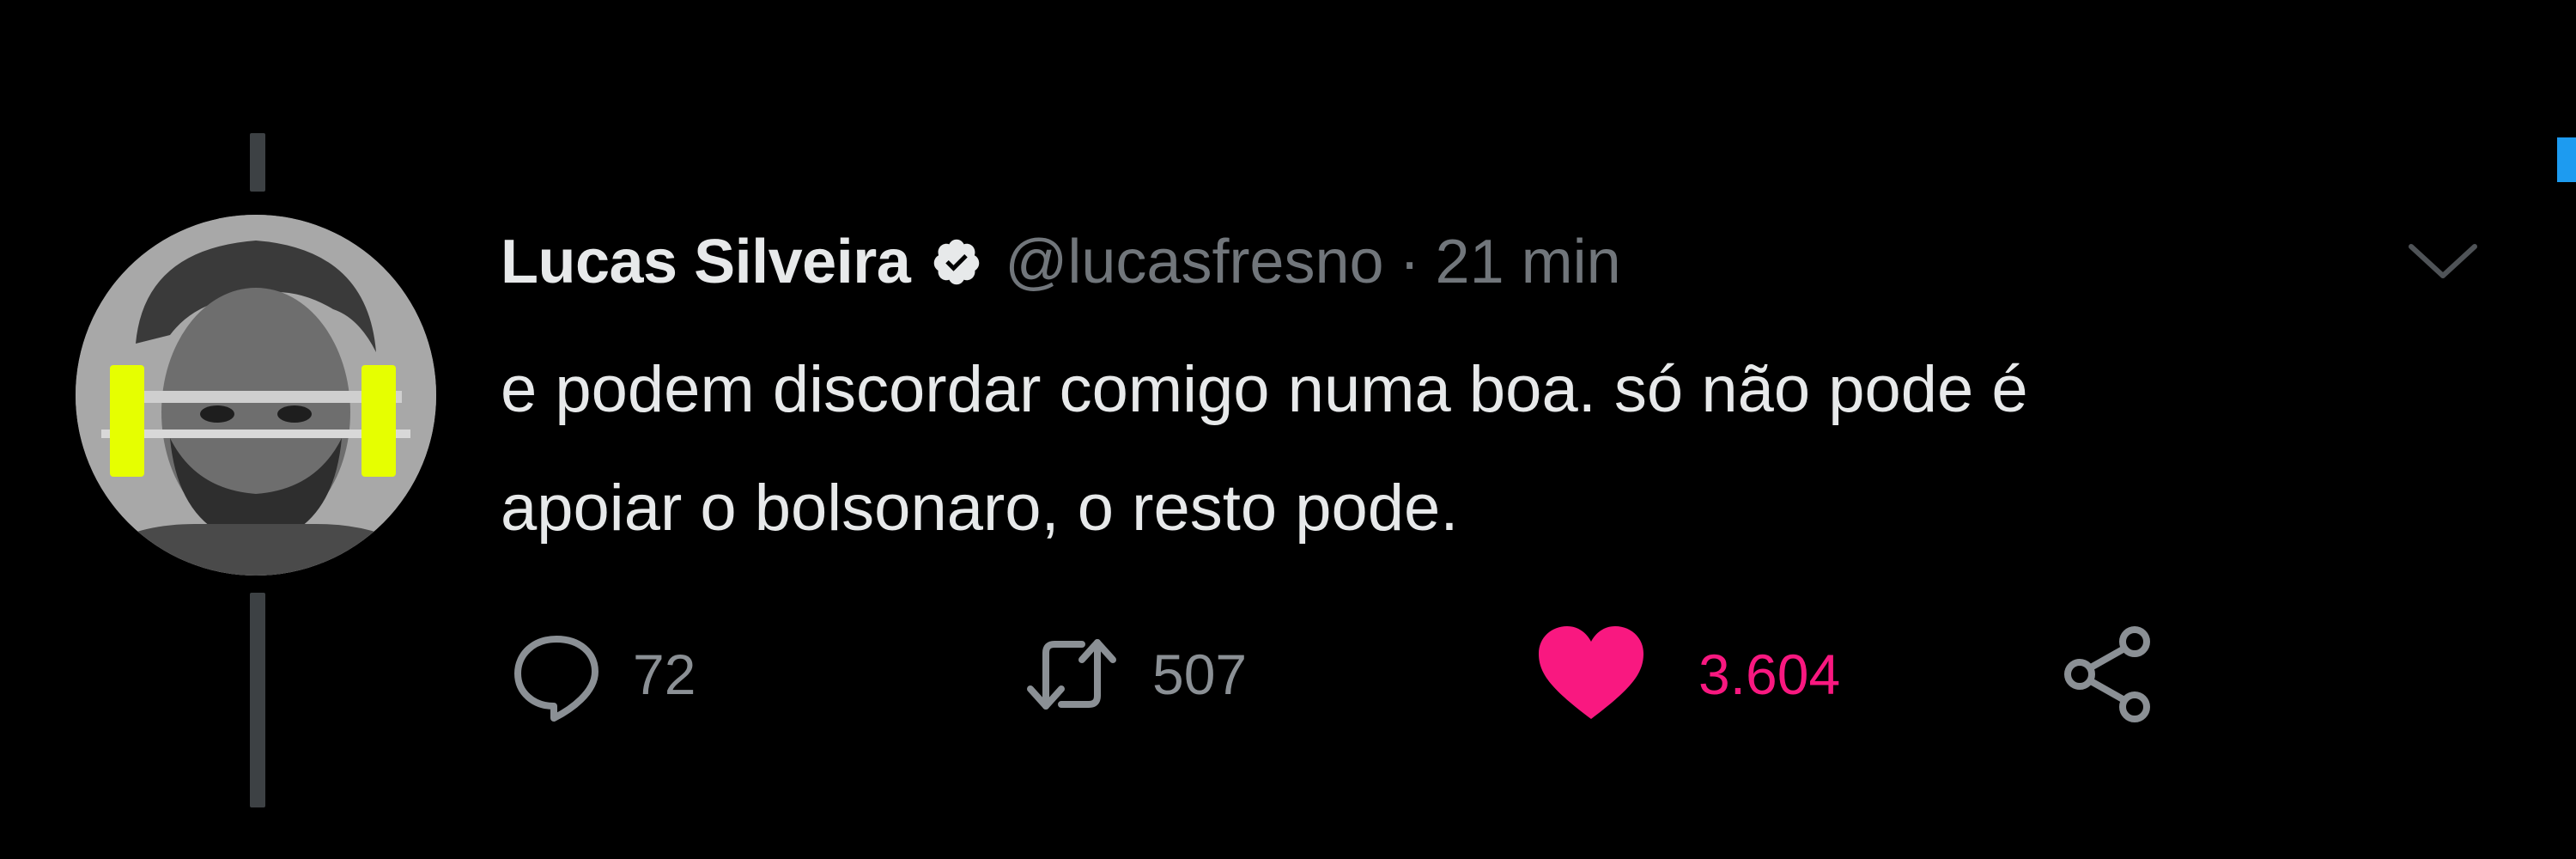 The height and width of the screenshot is (859, 2576). What do you see at coordinates (258, 163) in the screenshot?
I see `thread-line-top` at bounding box center [258, 163].